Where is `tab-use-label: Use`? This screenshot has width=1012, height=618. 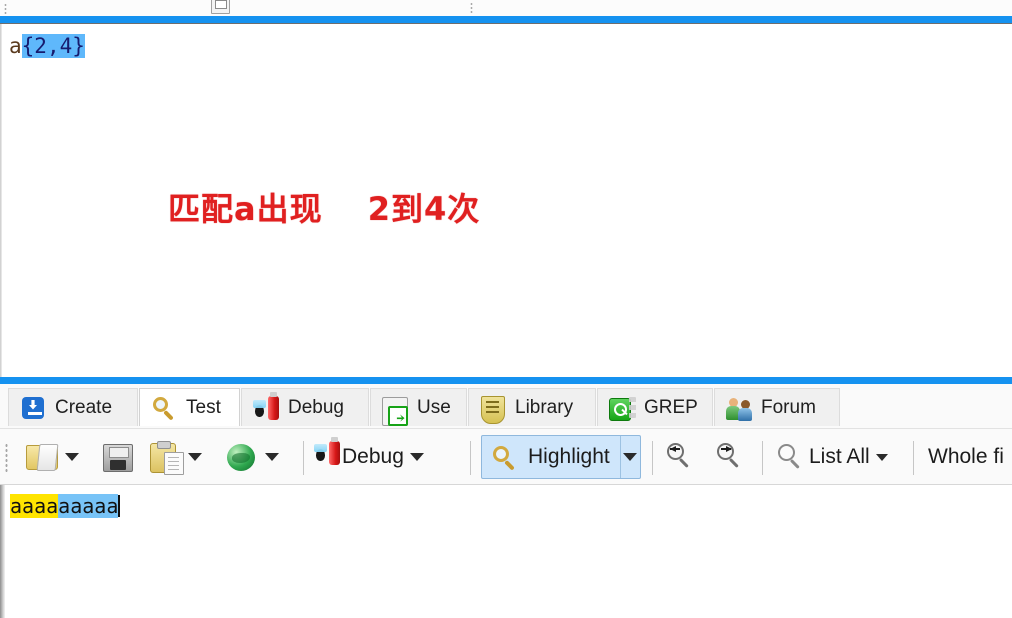 tab-use-label: Use is located at coordinates (434, 407).